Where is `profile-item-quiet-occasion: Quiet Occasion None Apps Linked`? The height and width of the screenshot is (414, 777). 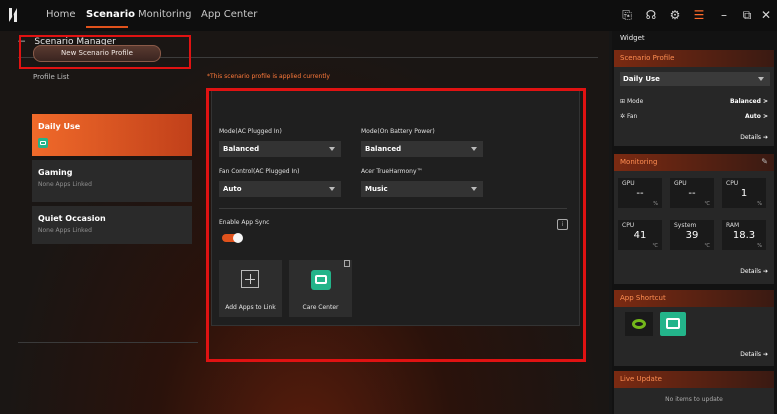
profile-item-quiet-occasion: Quiet Occasion None Apps Linked is located at coordinates (112, 225).